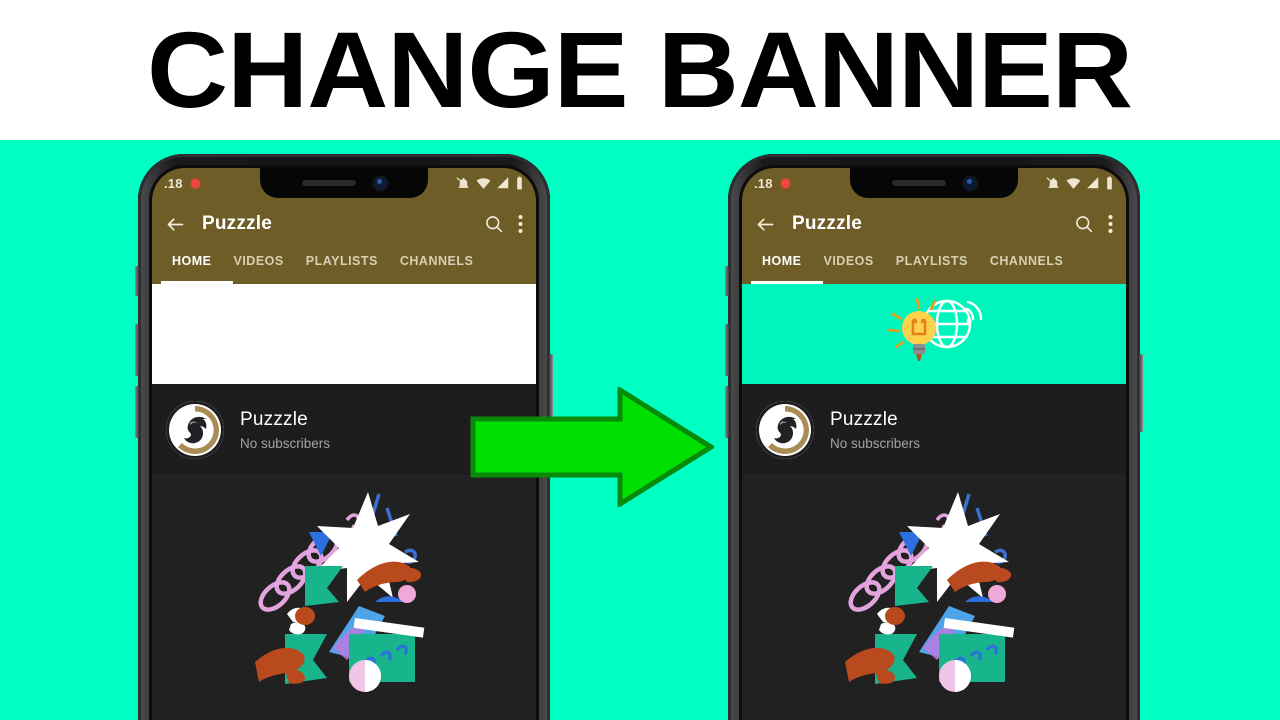  I want to click on phone-notch-after, so click(934, 183).